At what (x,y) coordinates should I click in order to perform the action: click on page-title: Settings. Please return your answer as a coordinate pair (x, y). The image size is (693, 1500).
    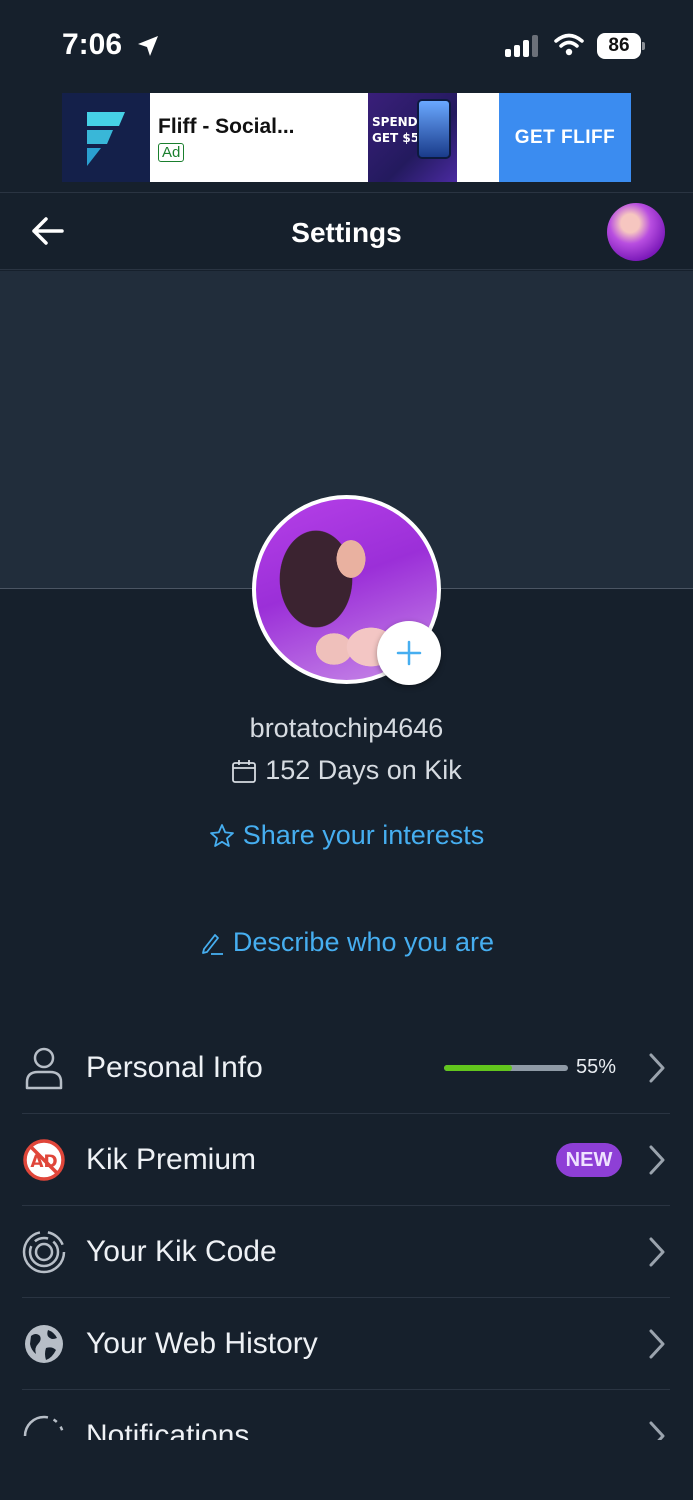
    Looking at the image, I should click on (346, 232).